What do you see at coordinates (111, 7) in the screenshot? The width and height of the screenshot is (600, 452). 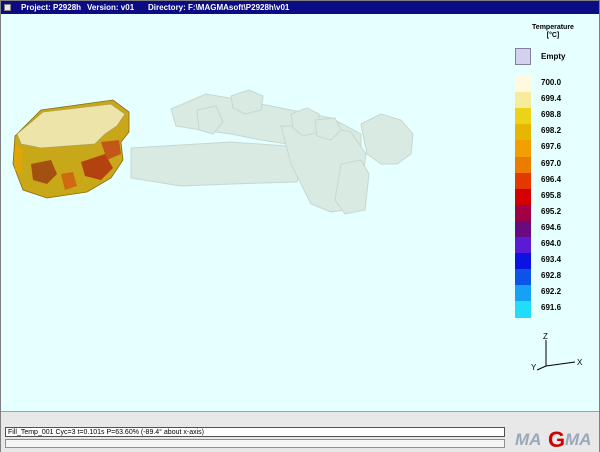 I see `version-label: Version: v01` at bounding box center [111, 7].